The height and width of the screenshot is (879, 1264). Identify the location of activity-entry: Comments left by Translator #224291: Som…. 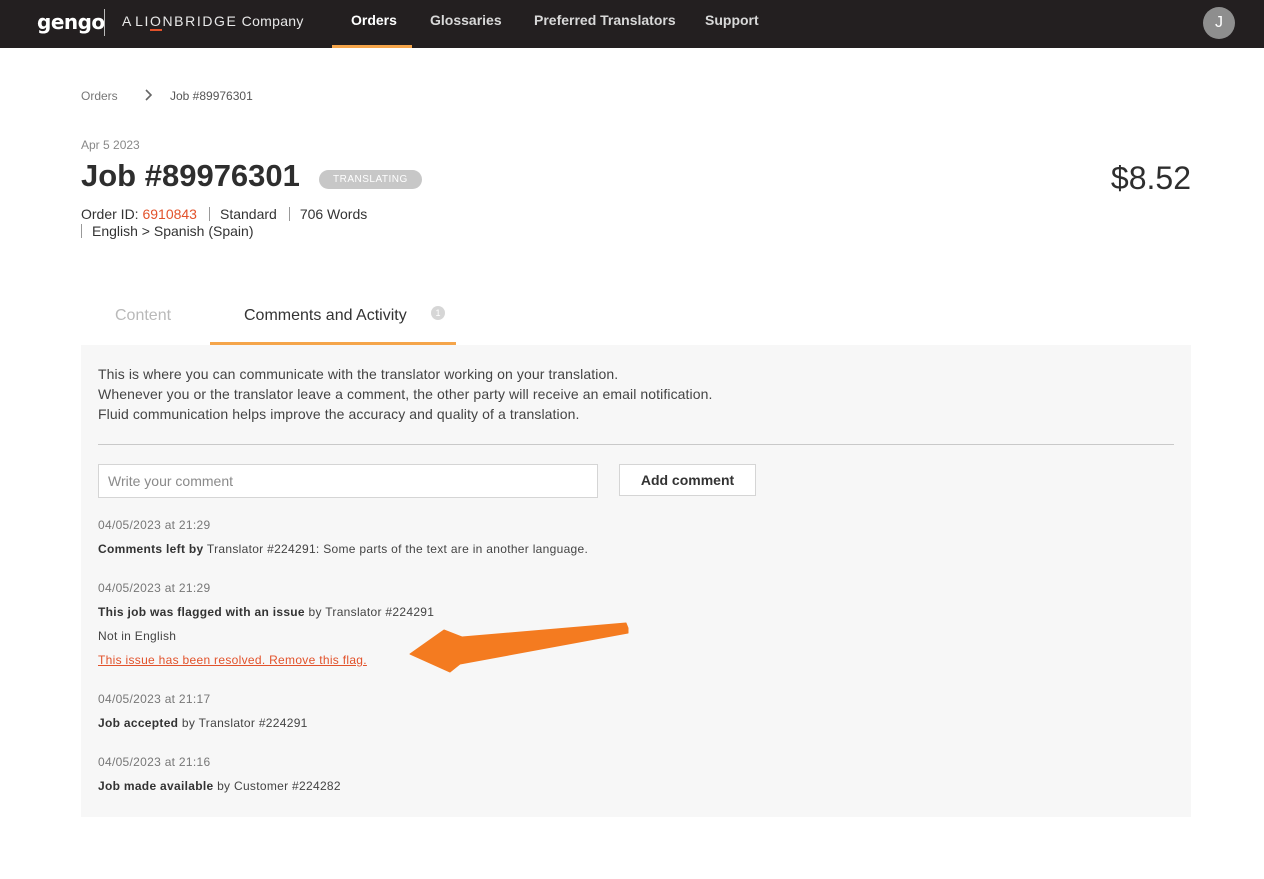
(343, 549).